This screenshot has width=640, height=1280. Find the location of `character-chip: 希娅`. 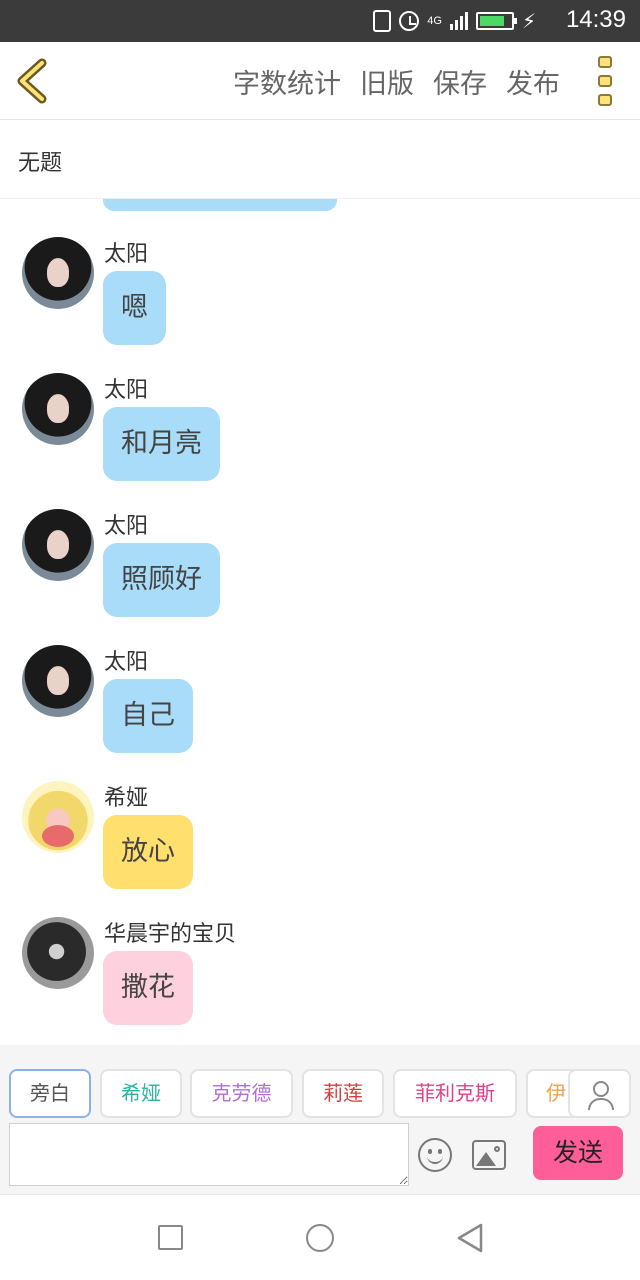

character-chip: 希娅 is located at coordinates (141, 1093).